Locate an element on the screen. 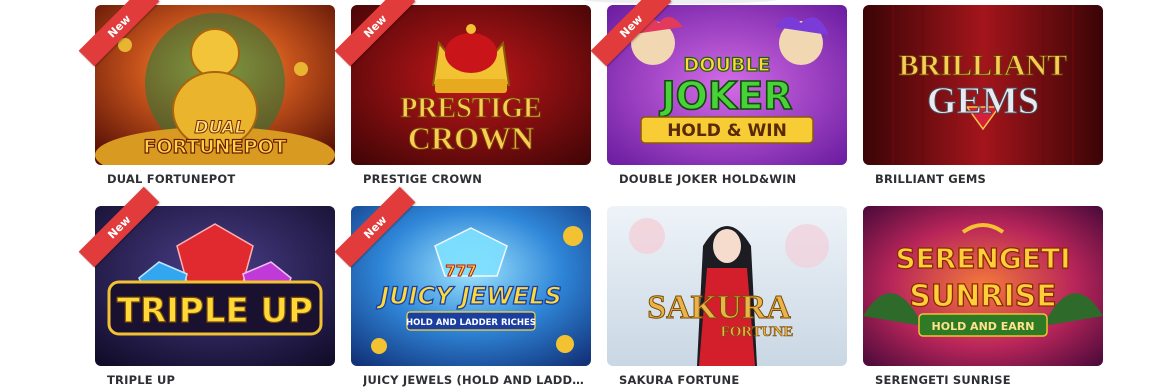  game-card-brilliant-gems: BRILLIANT GEMS BRILLIANT GEMS is located at coordinates (983, 105).